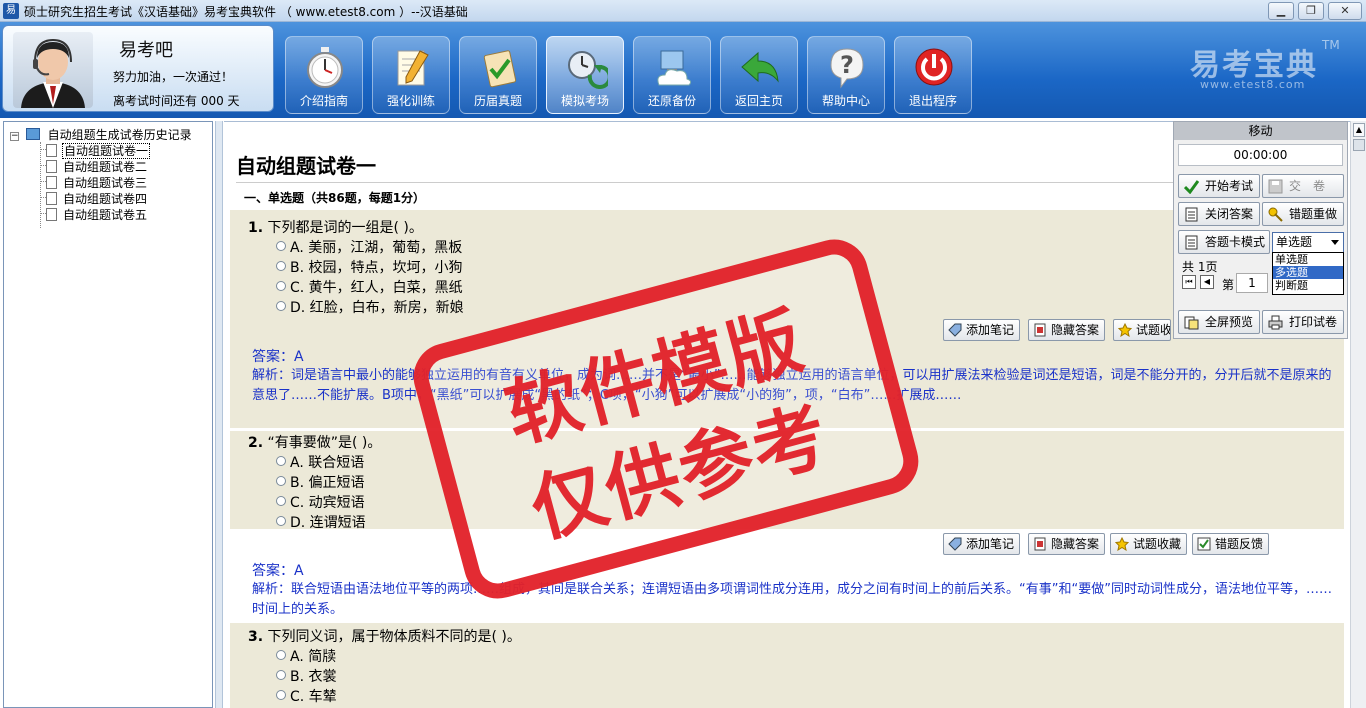  What do you see at coordinates (105, 167) in the screenshot?
I see `tree-item-label: 自动组题试卷二` at bounding box center [105, 167].